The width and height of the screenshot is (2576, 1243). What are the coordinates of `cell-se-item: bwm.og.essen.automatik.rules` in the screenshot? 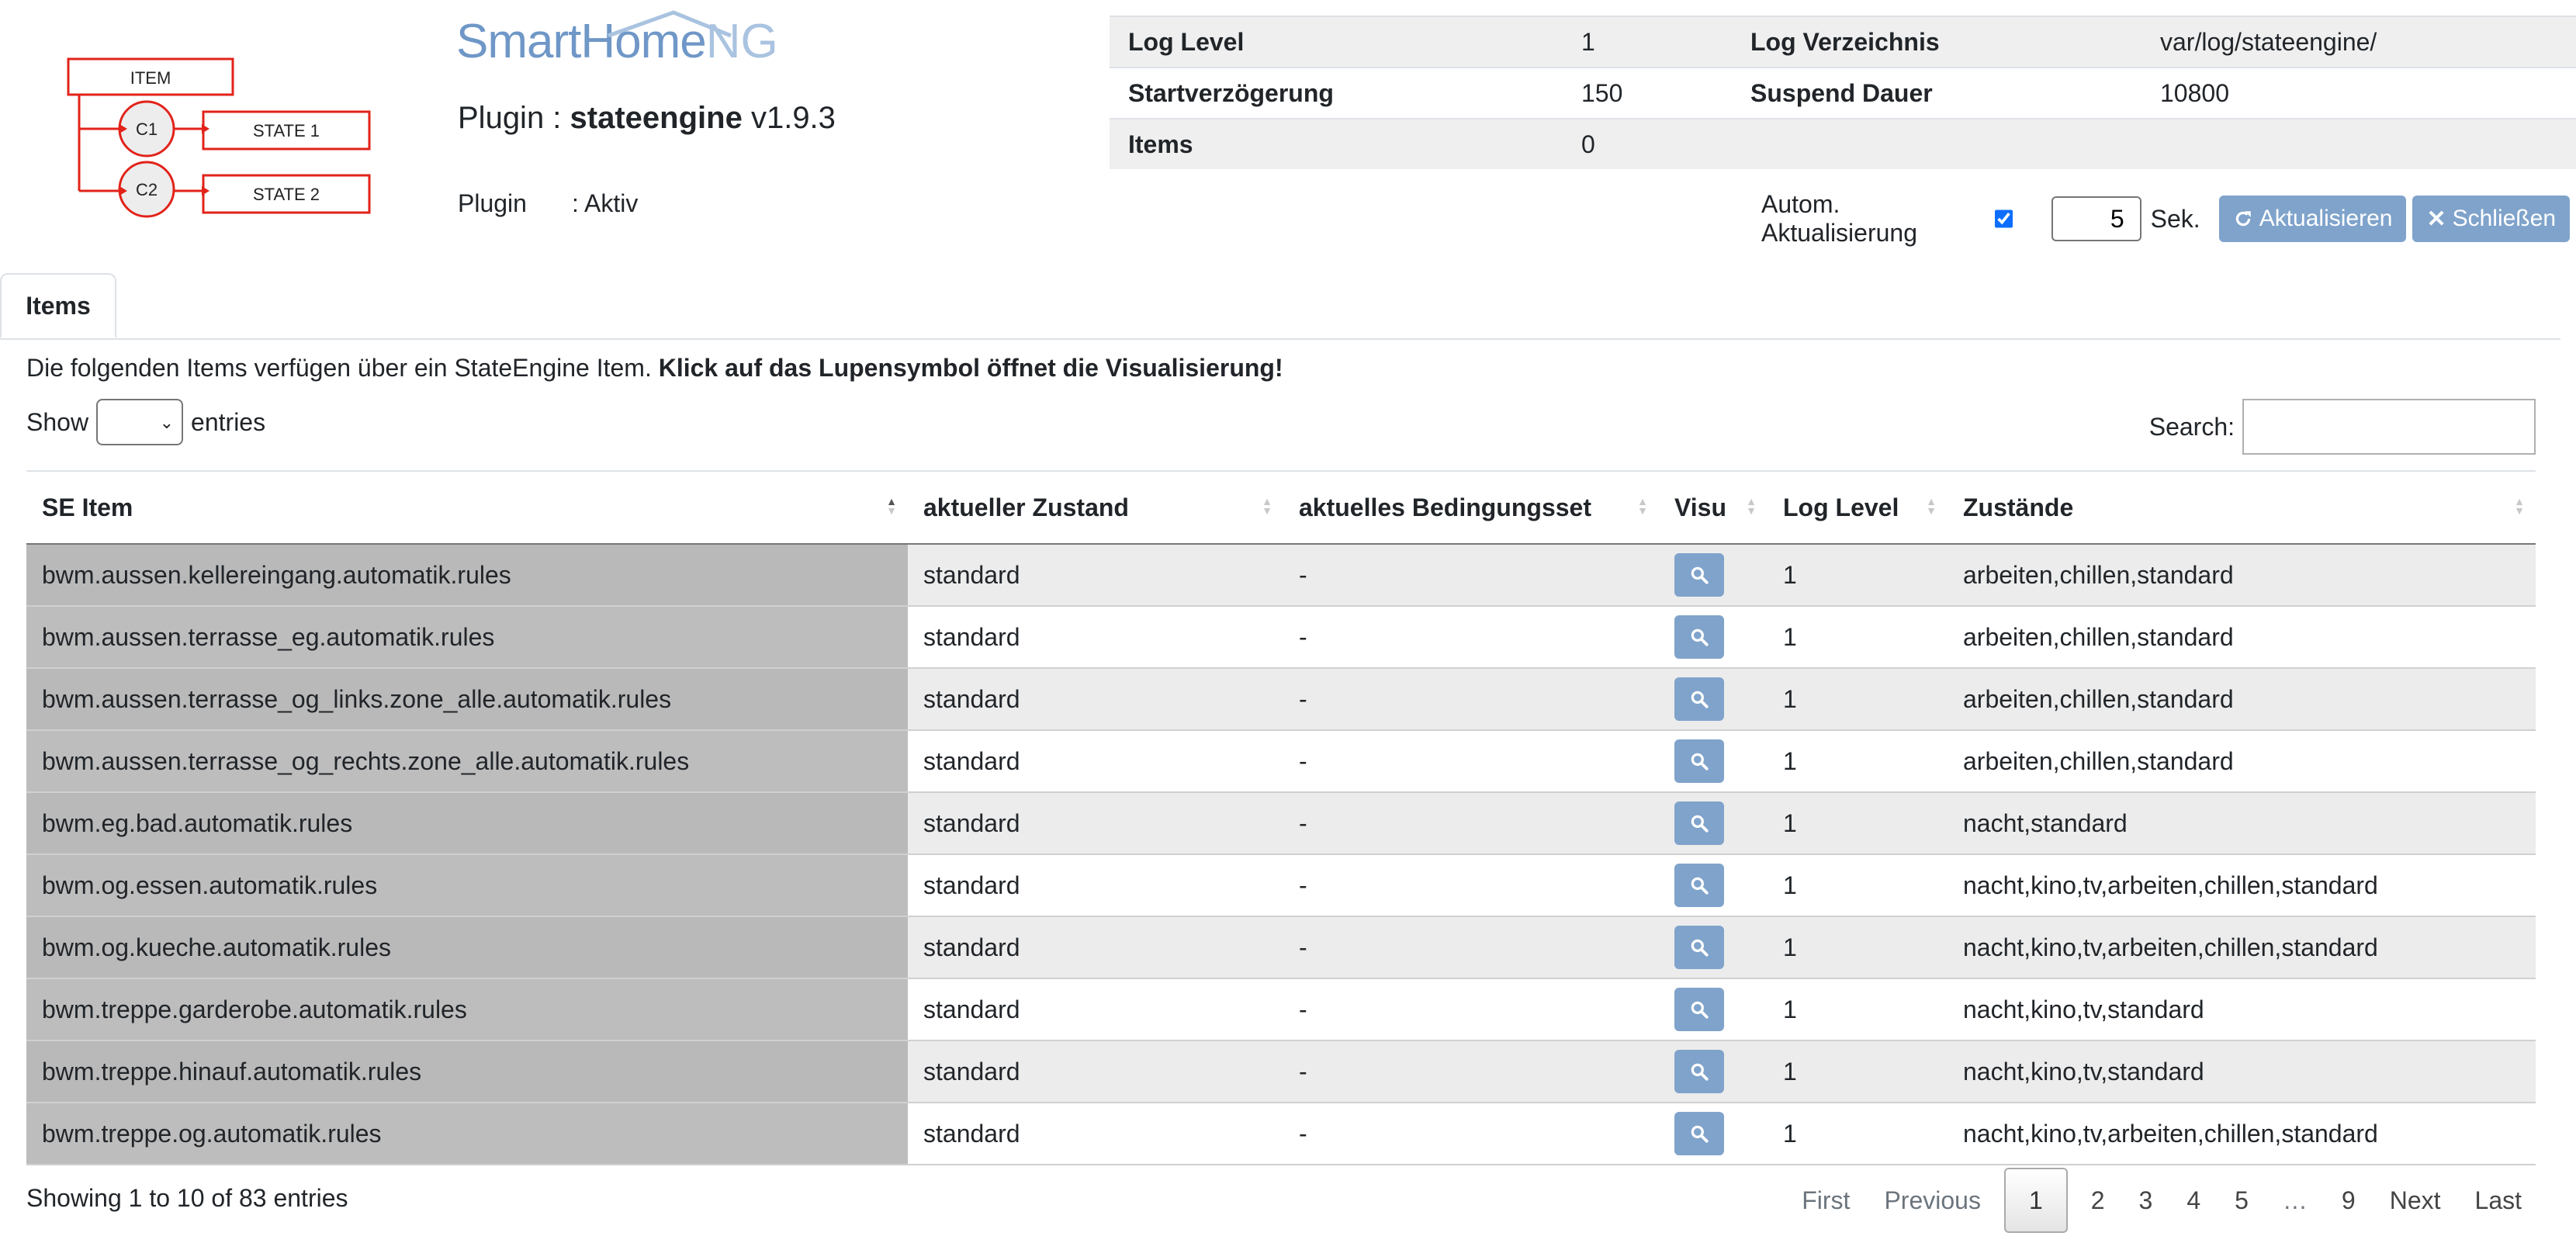 It's located at (467, 885).